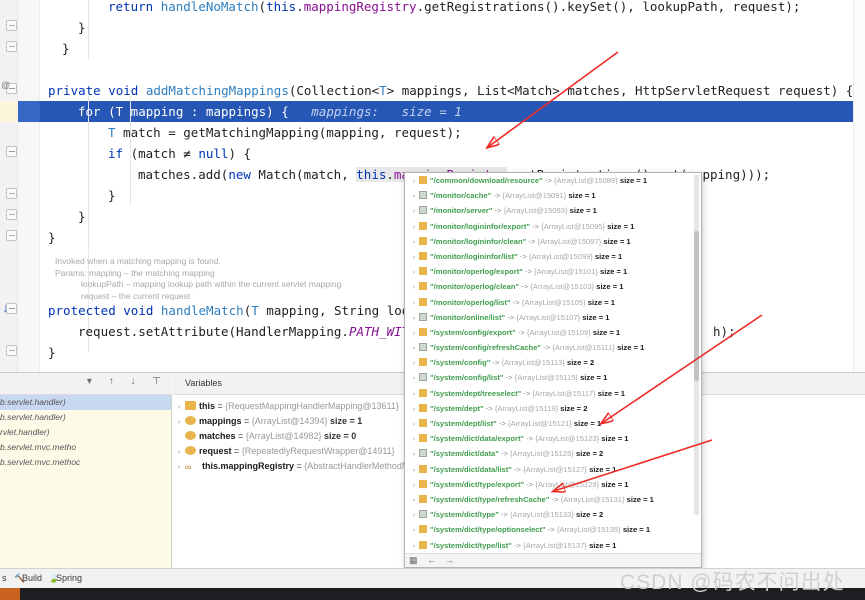 This screenshot has height=600, width=865. I want to click on code-folding-gutter, so click(29, 186).